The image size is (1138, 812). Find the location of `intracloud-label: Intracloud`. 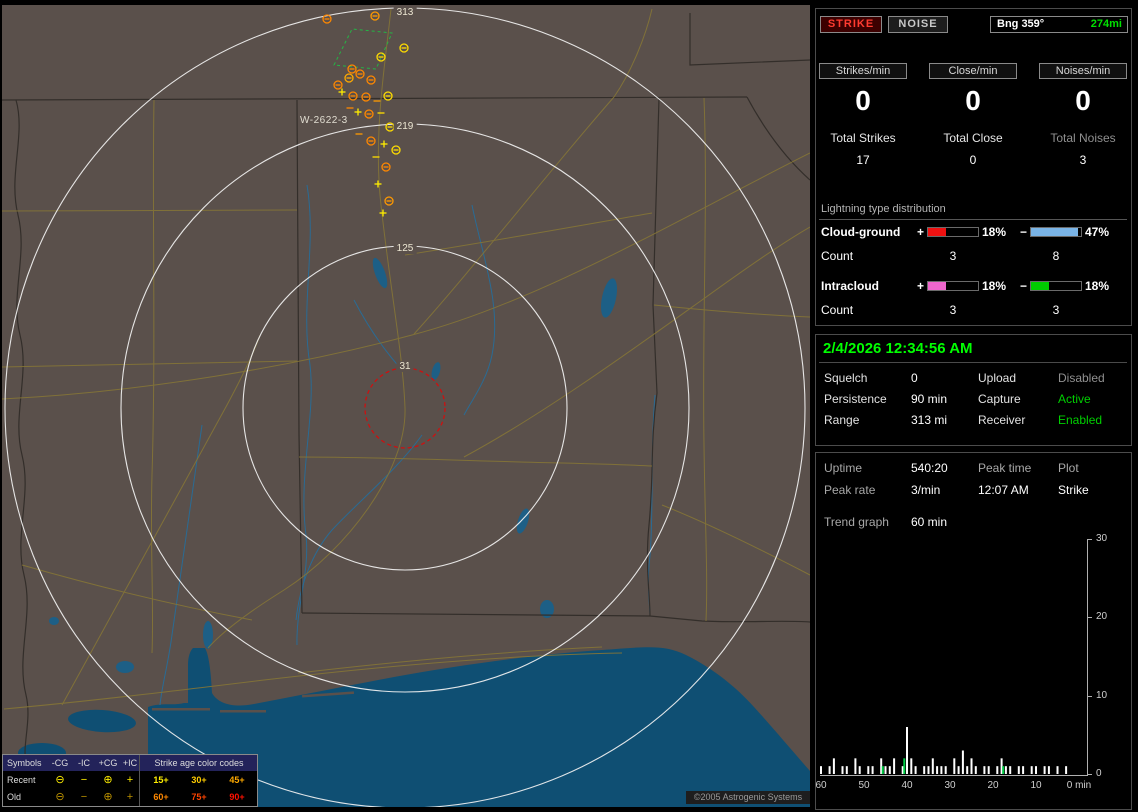

intracloud-label: Intracloud is located at coordinates (850, 286).